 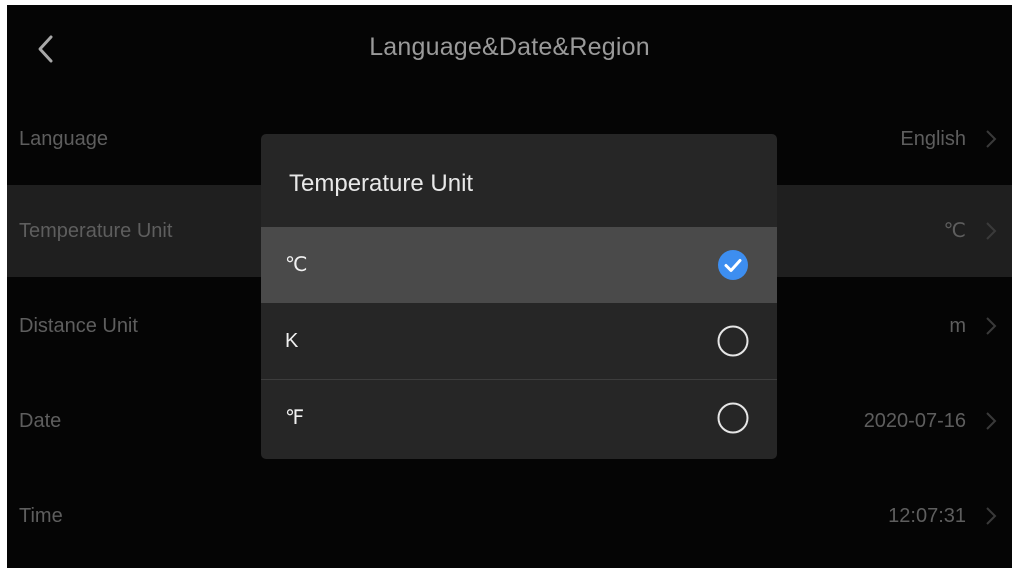 I want to click on option-label: ℉, so click(x=295, y=418).